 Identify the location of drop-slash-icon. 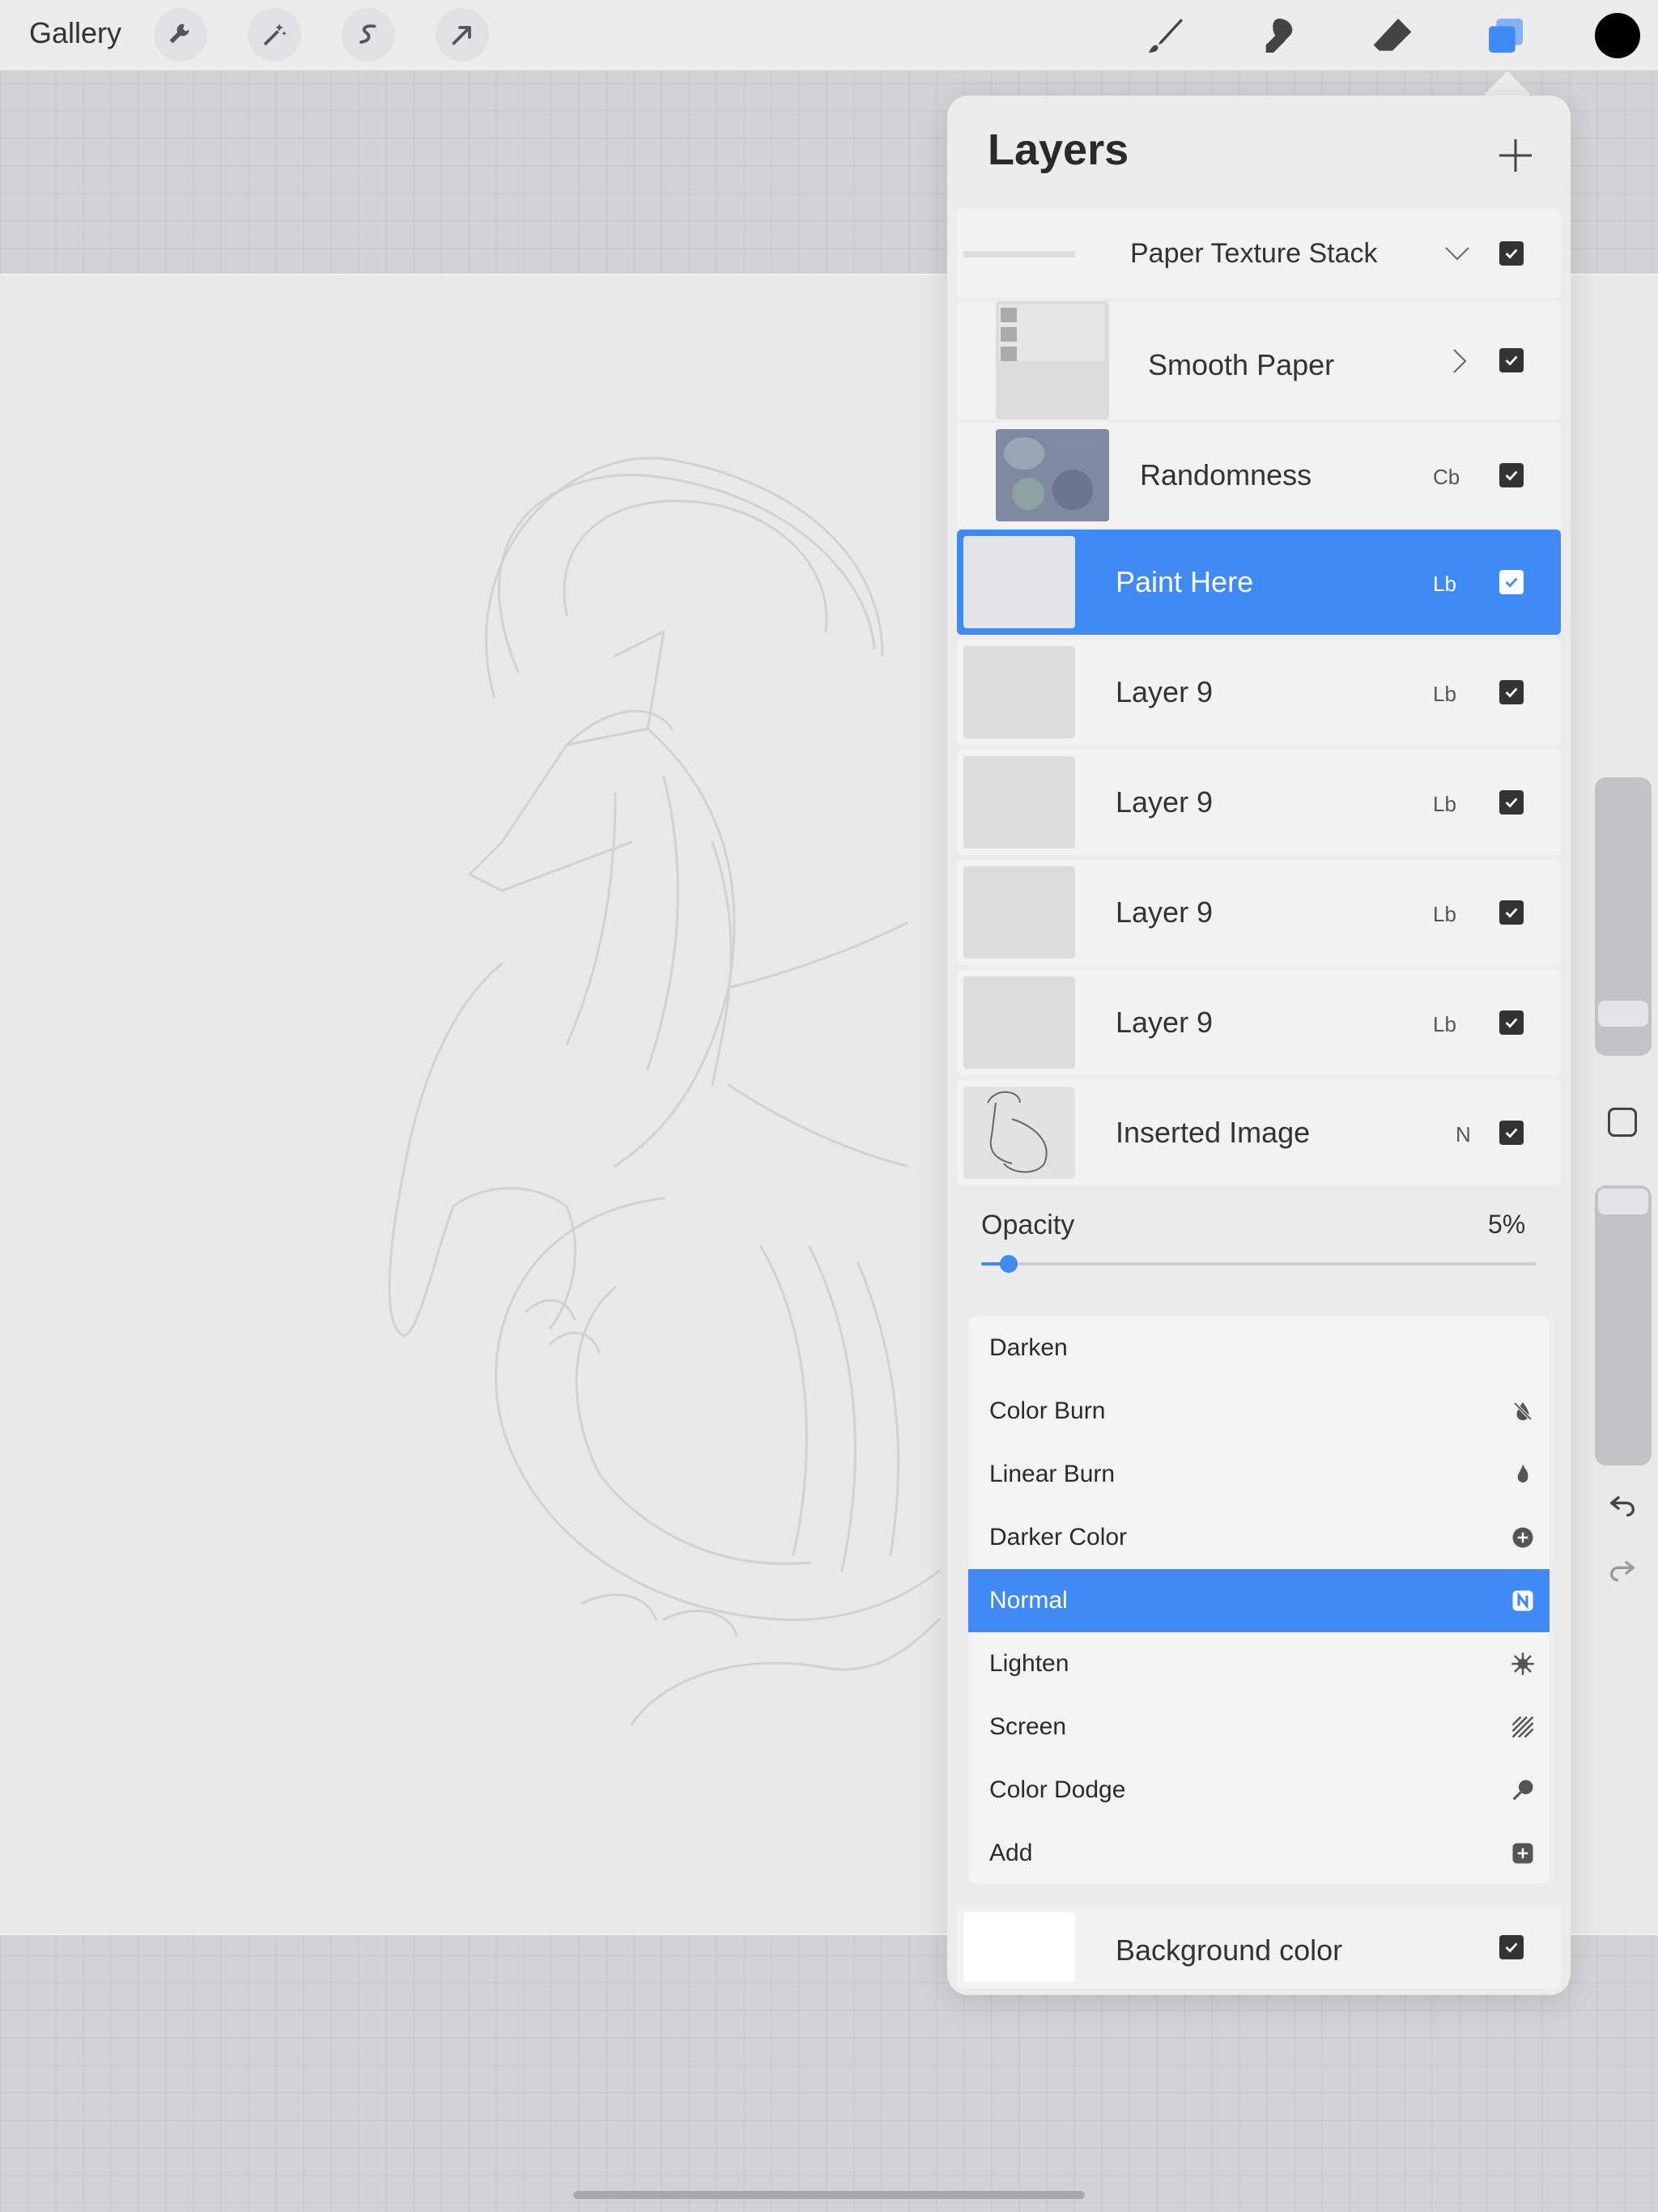
(1523, 1411).